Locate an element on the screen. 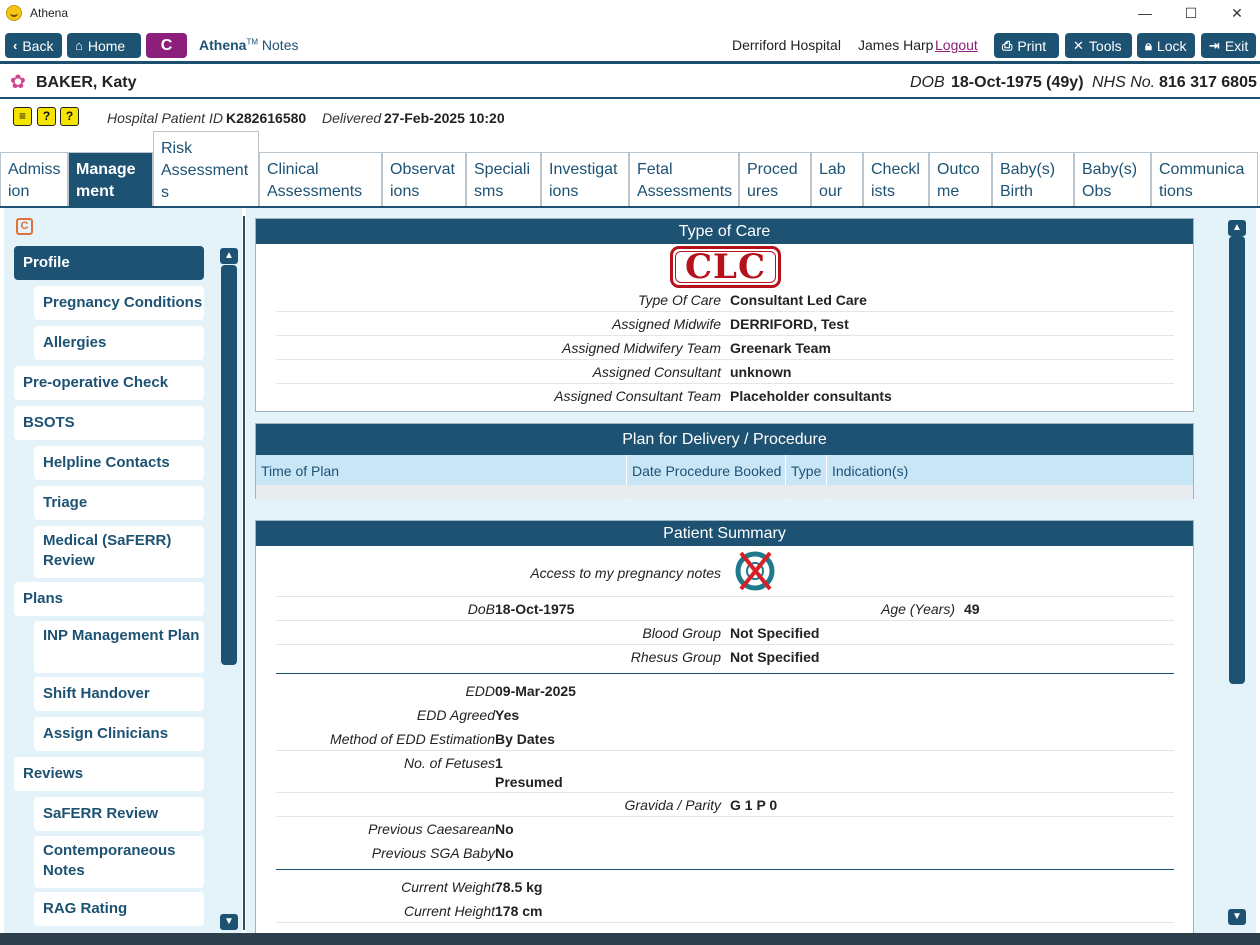 This screenshot has width=1260, height=945. gravida-parity-value: G 1 P 0 is located at coordinates (754, 805).